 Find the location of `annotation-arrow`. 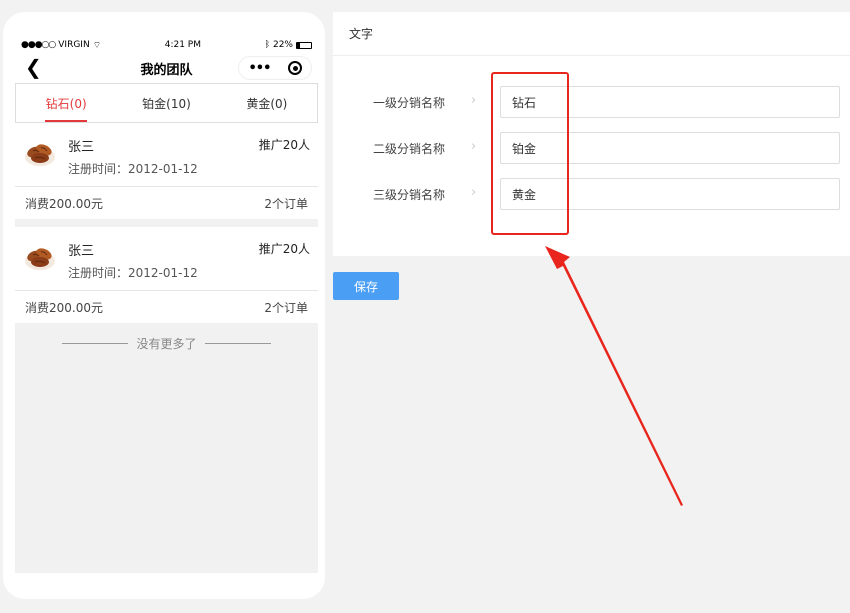

annotation-arrow is located at coordinates (614, 376).